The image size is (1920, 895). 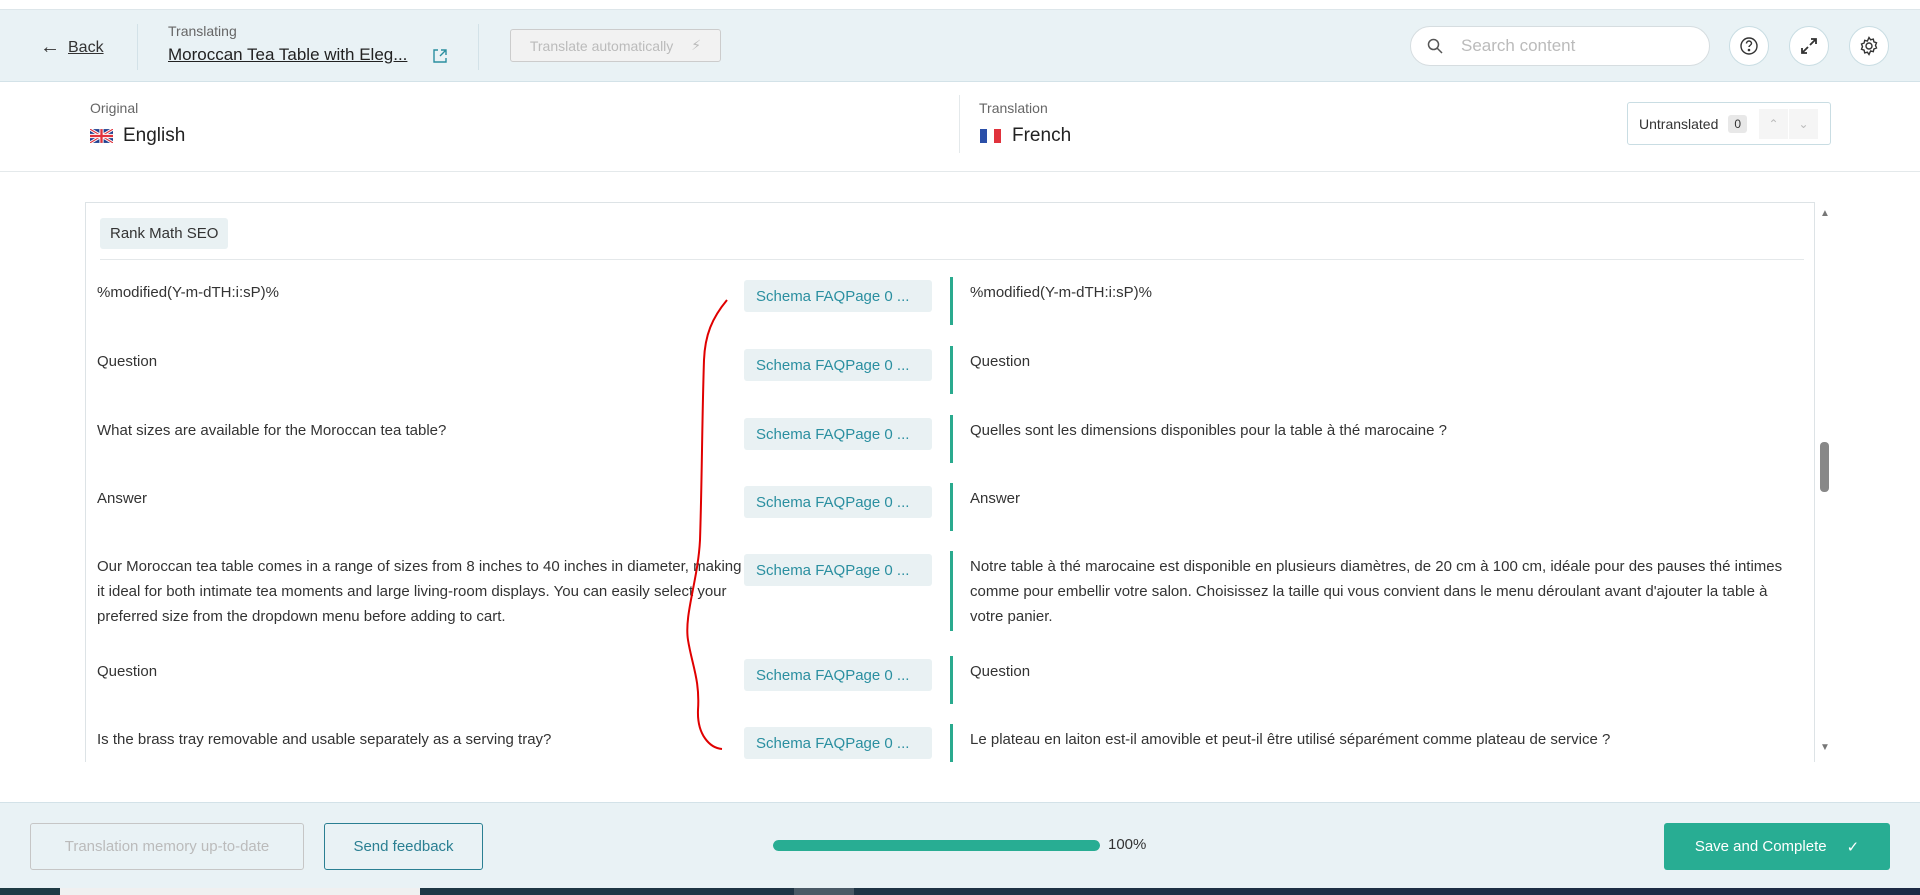 I want to click on progress-bar, so click(x=936, y=845).